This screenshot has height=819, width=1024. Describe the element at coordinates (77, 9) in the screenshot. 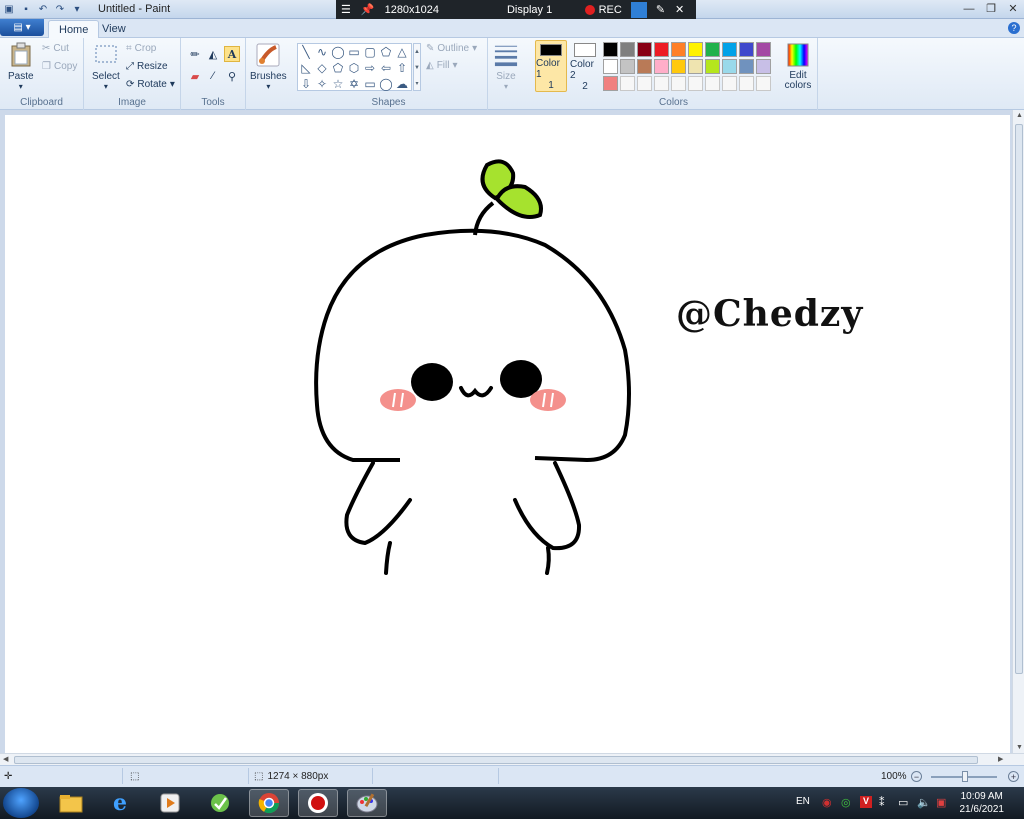

I see `customize-qat-icon: ▾` at that location.